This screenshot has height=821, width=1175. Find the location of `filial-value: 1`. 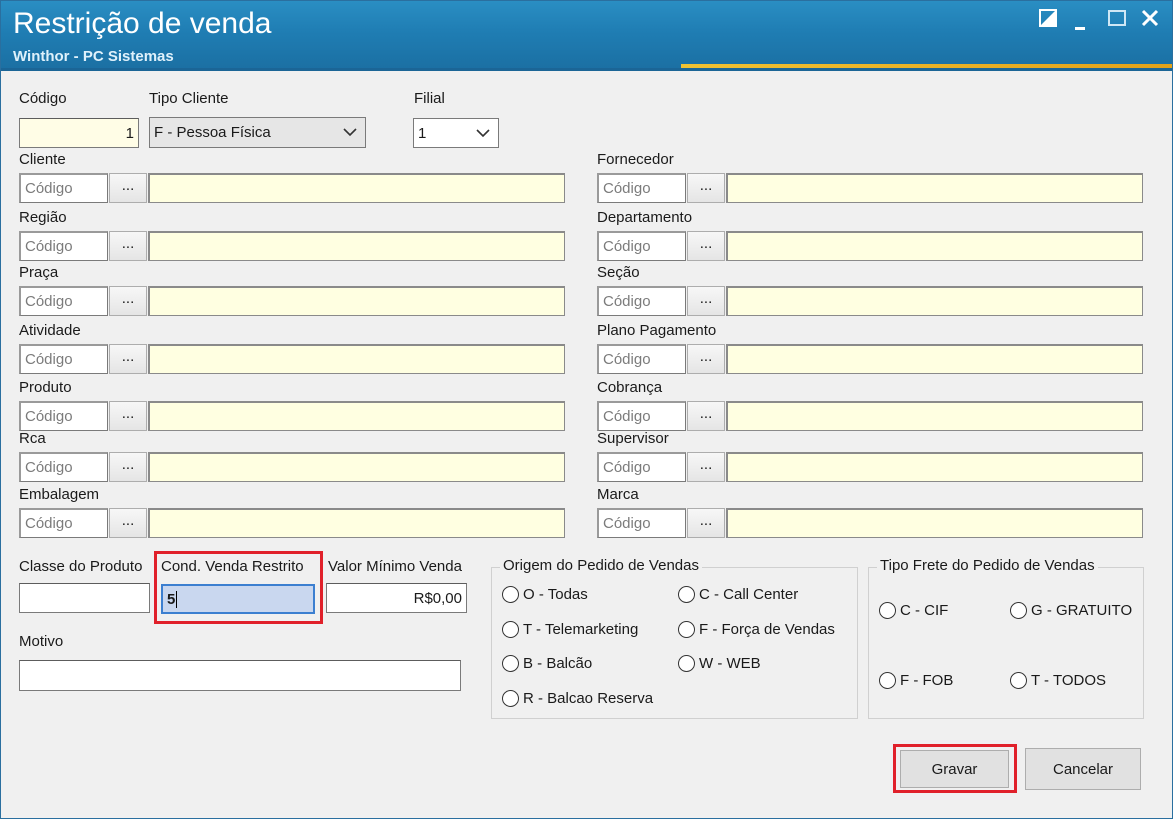

filial-value: 1 is located at coordinates (422, 133).